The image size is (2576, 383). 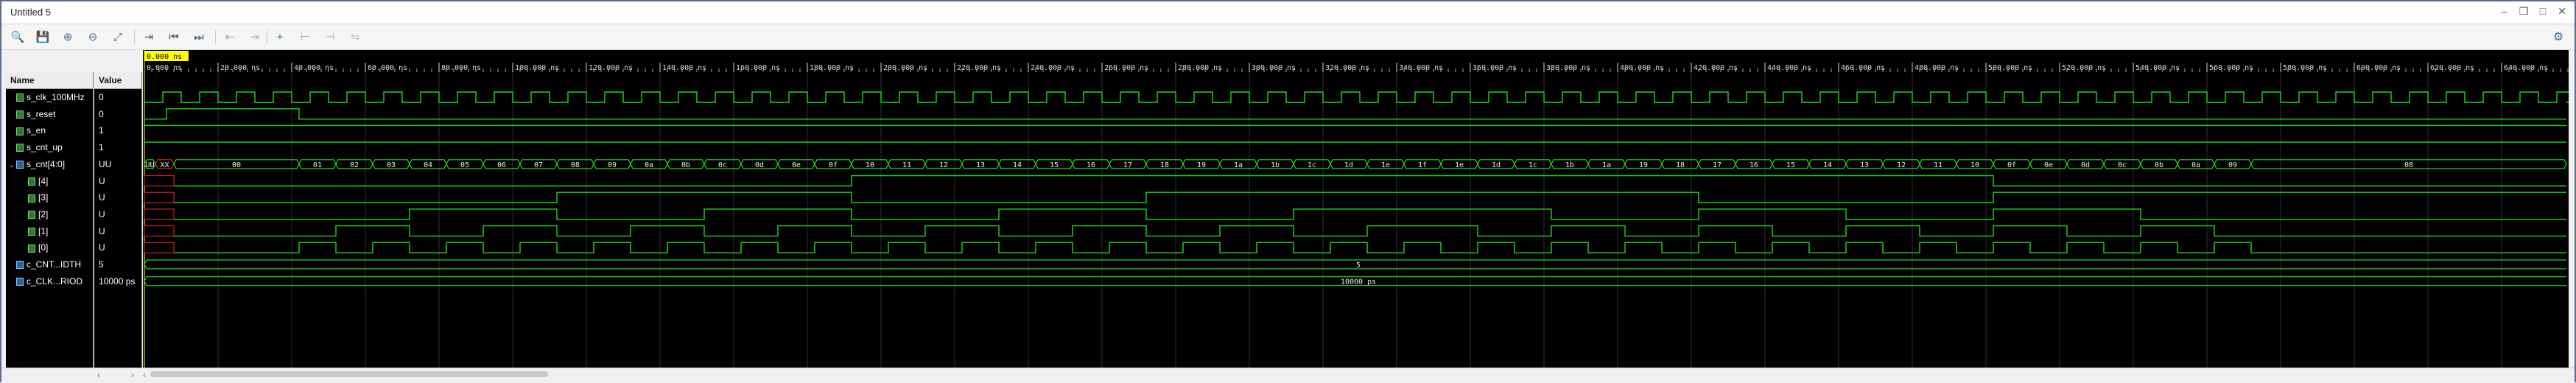 What do you see at coordinates (45, 147) in the screenshot?
I see `signal-name: s_cnt_up` at bounding box center [45, 147].